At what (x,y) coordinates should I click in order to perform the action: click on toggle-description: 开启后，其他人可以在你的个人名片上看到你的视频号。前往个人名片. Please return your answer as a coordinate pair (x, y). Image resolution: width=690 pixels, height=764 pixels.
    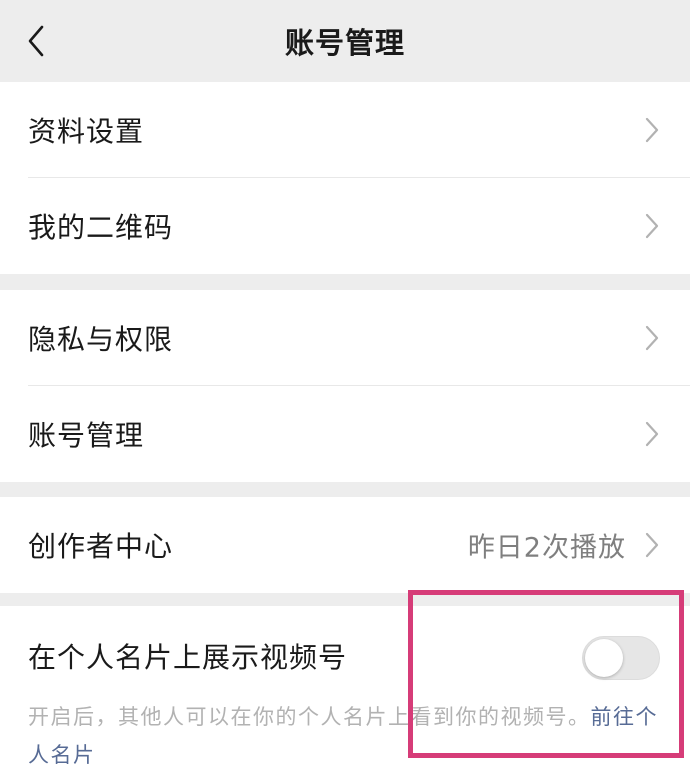
    Looking at the image, I should click on (345, 731).